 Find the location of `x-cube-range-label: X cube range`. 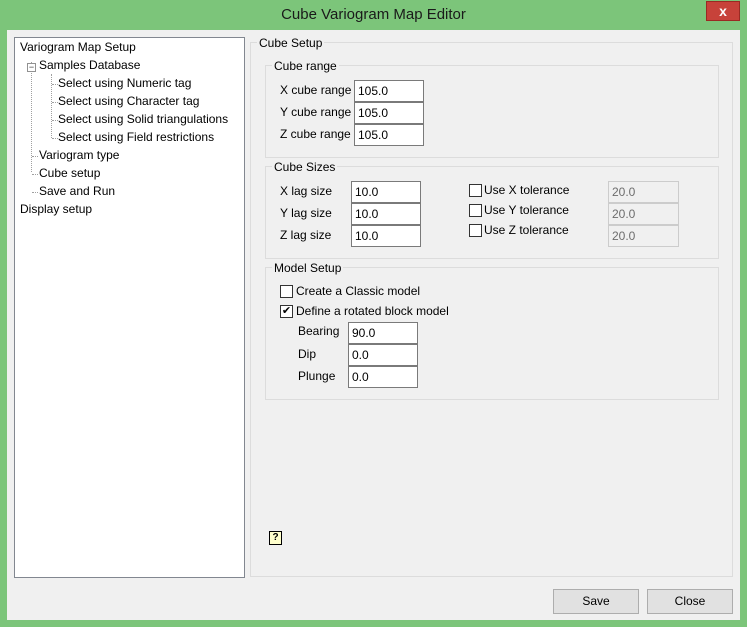

x-cube-range-label: X cube range is located at coordinates (316, 90).